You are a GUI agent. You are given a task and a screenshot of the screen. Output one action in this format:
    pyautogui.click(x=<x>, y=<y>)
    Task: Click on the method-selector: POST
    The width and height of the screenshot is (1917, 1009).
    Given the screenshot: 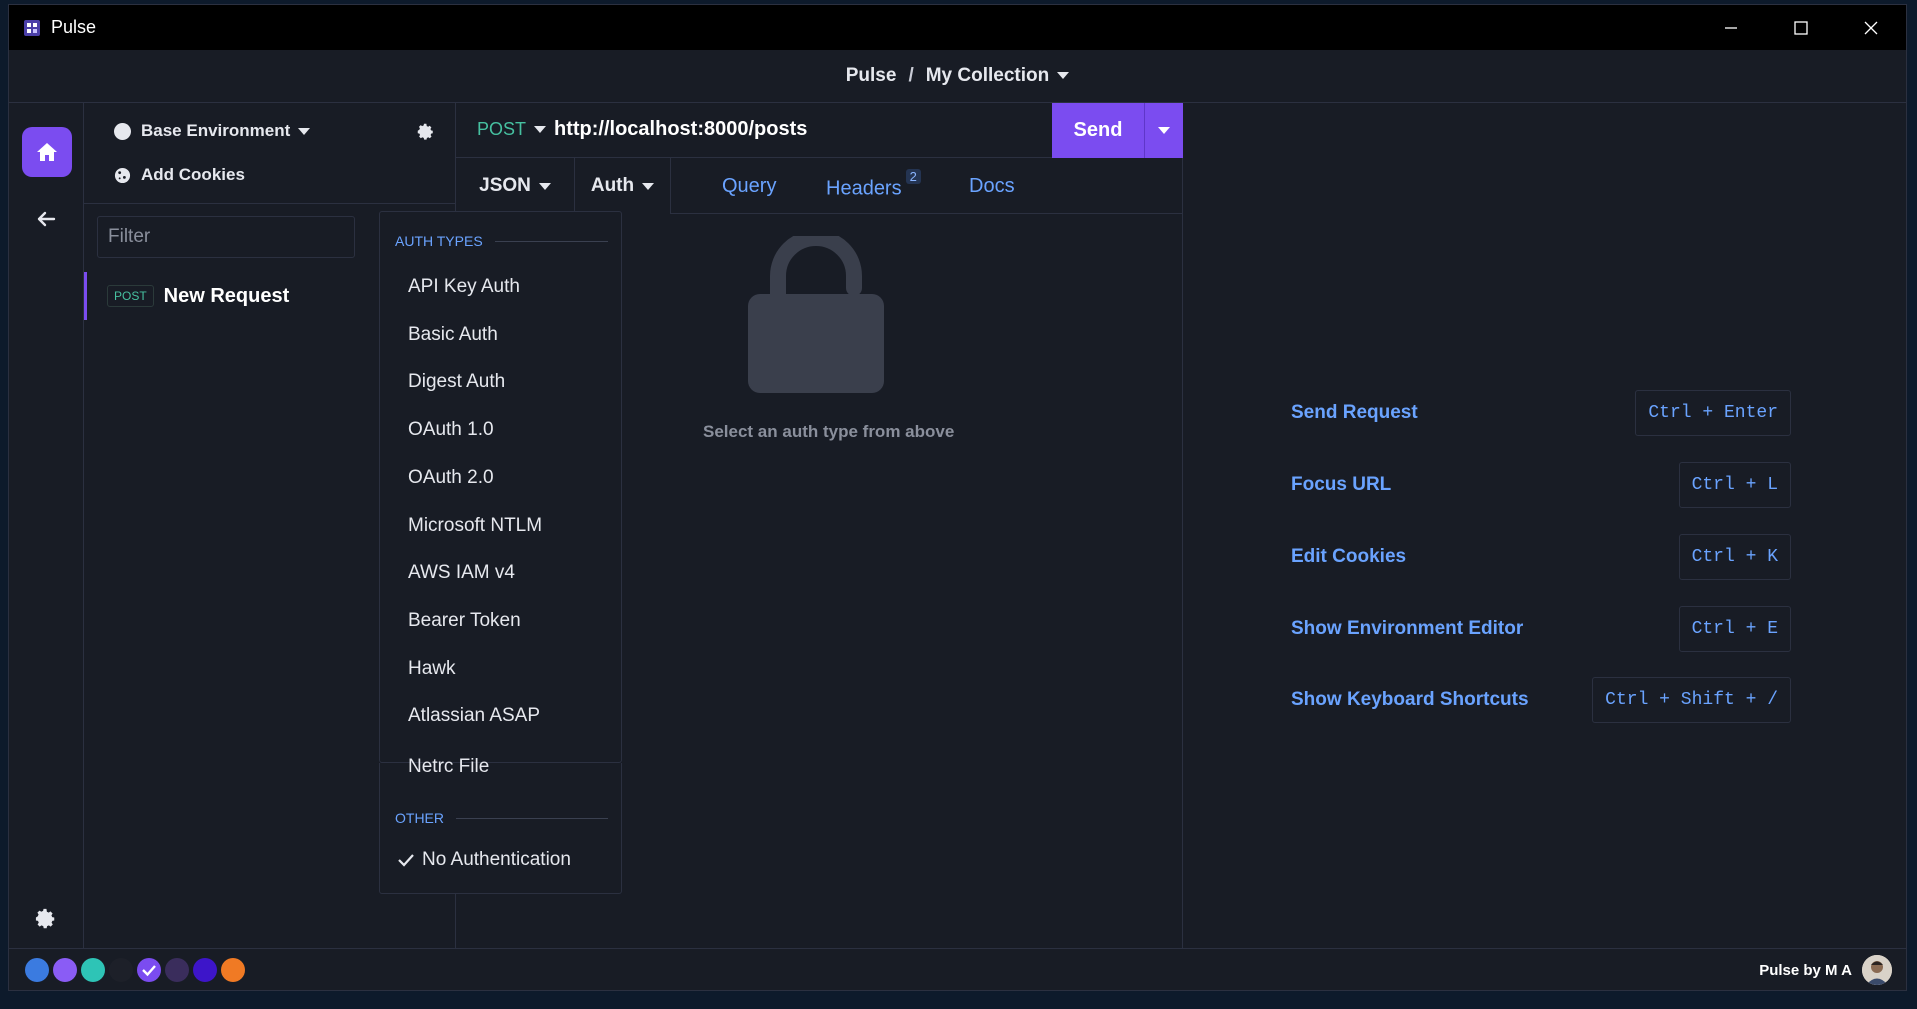 What is the action you would take?
    pyautogui.click(x=512, y=129)
    